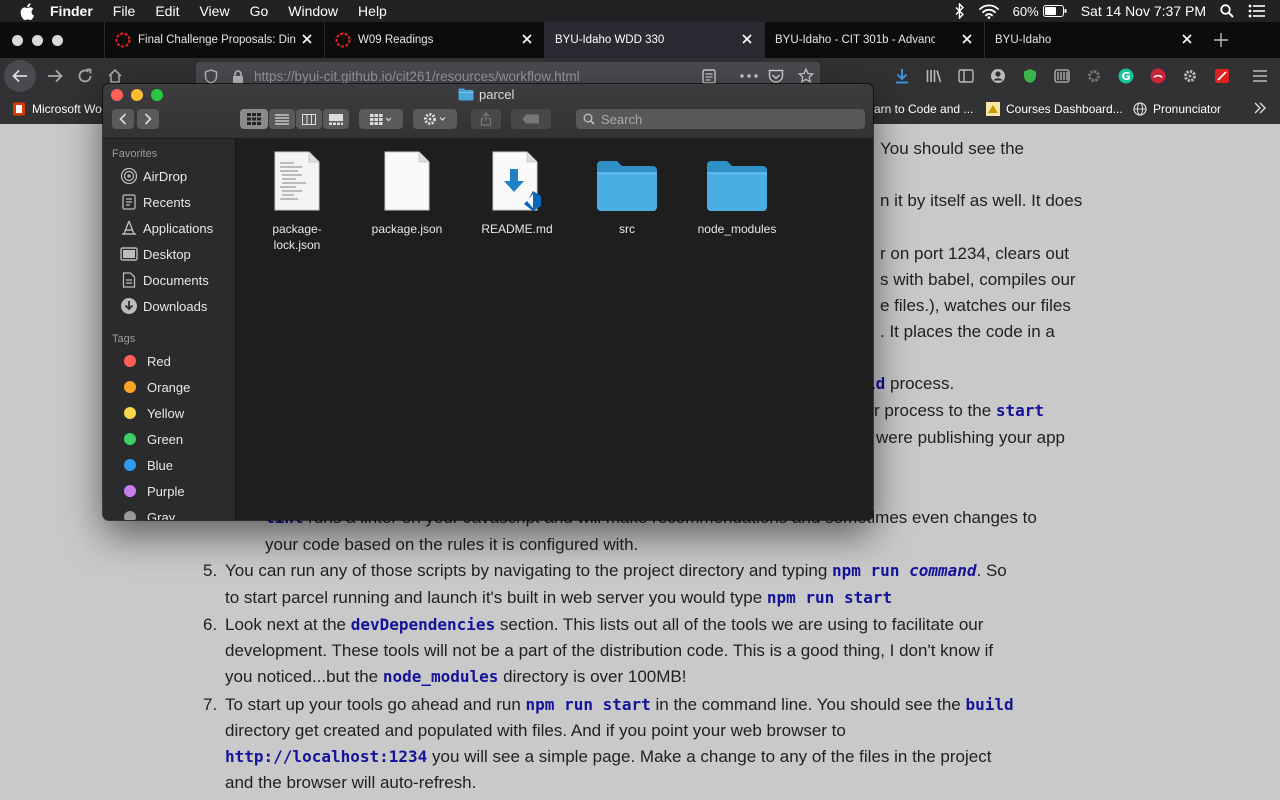 This screenshot has width=1280, height=800. I want to click on share-button, so click(486, 119).